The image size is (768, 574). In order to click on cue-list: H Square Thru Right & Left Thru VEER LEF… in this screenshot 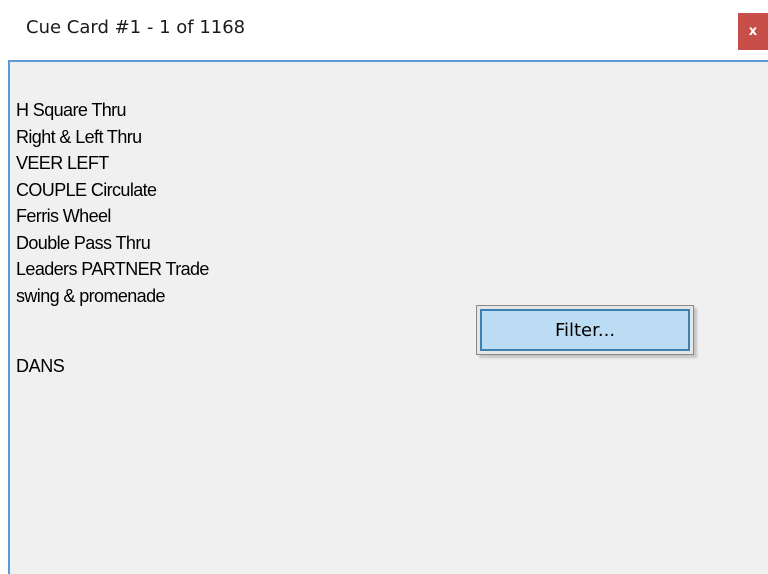, I will do `click(112, 203)`.